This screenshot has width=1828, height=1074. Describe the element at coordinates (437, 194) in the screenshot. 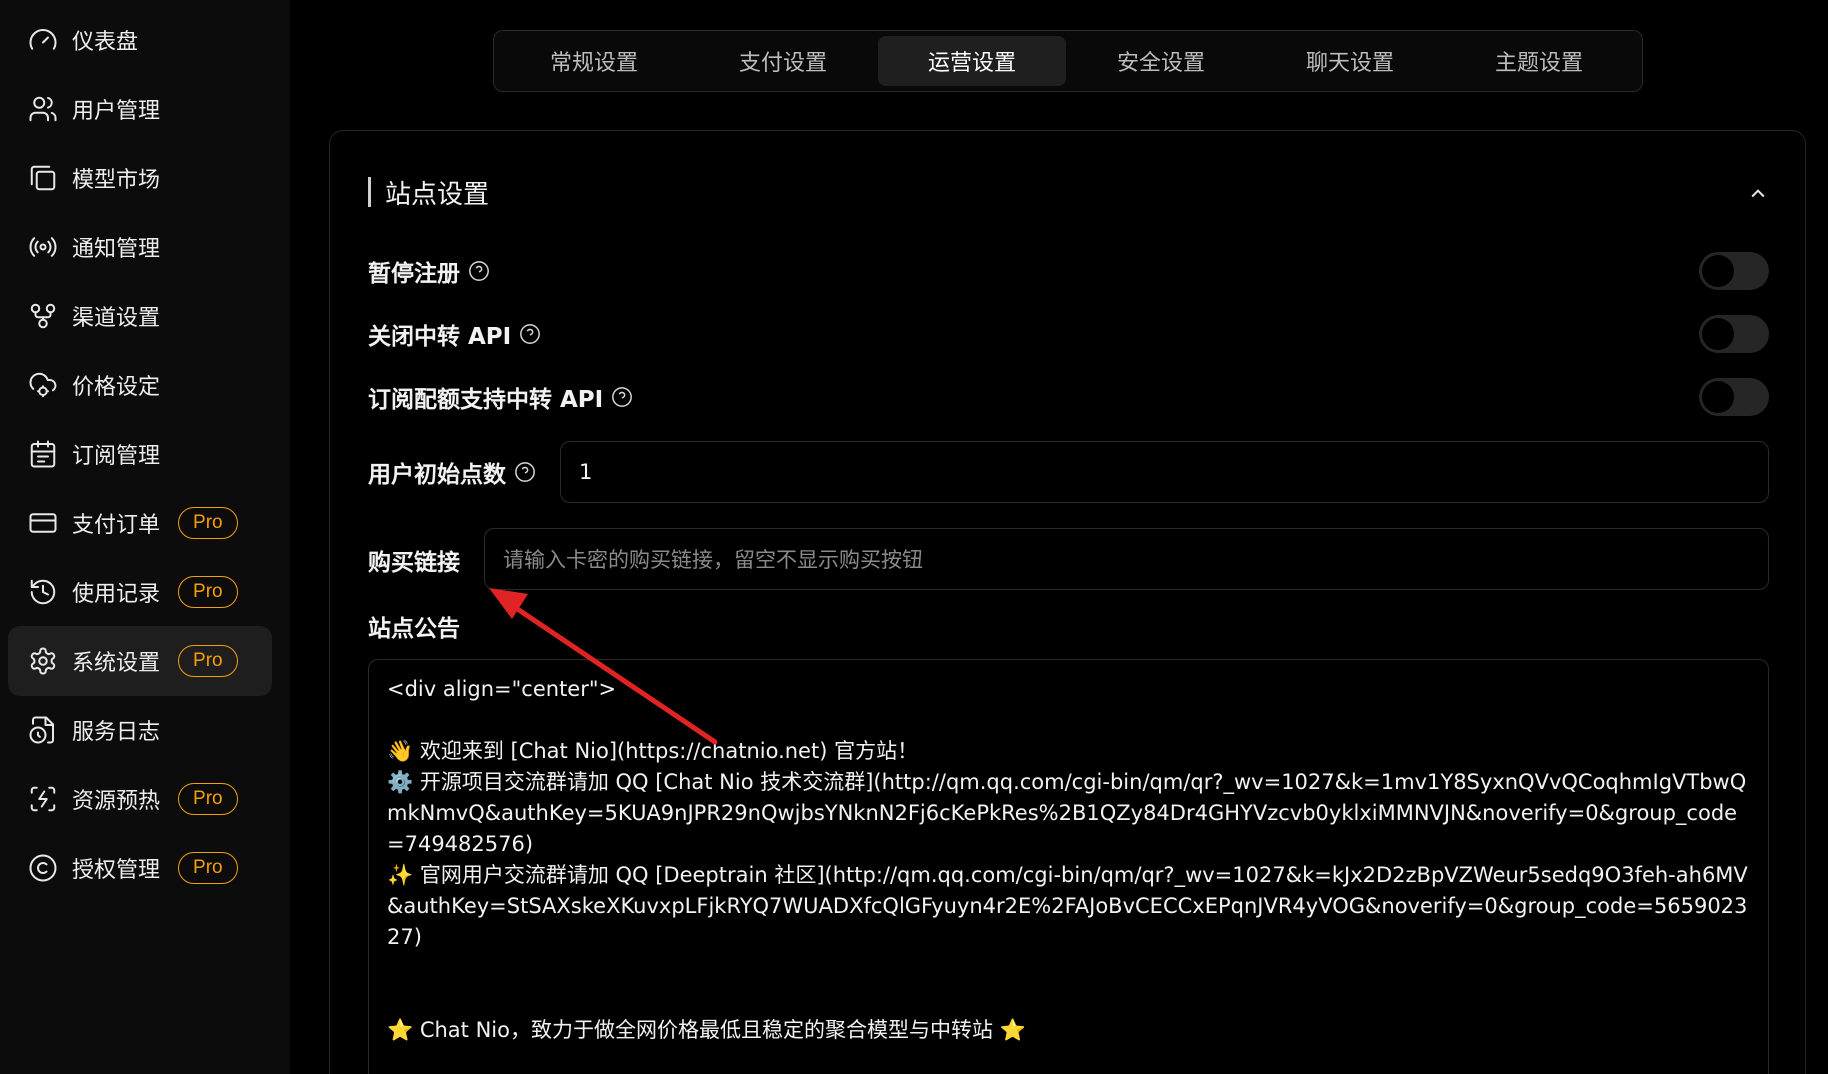

I see `section-title: 站点设置` at that location.